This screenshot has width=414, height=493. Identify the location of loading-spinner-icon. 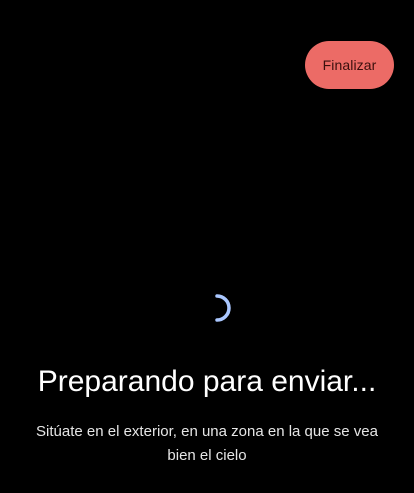
(216, 308).